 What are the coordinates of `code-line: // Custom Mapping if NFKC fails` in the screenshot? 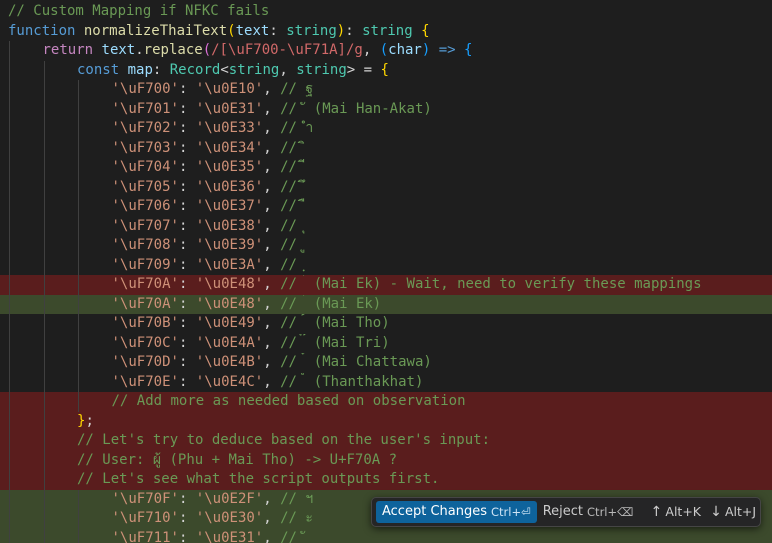 It's located at (386, 12).